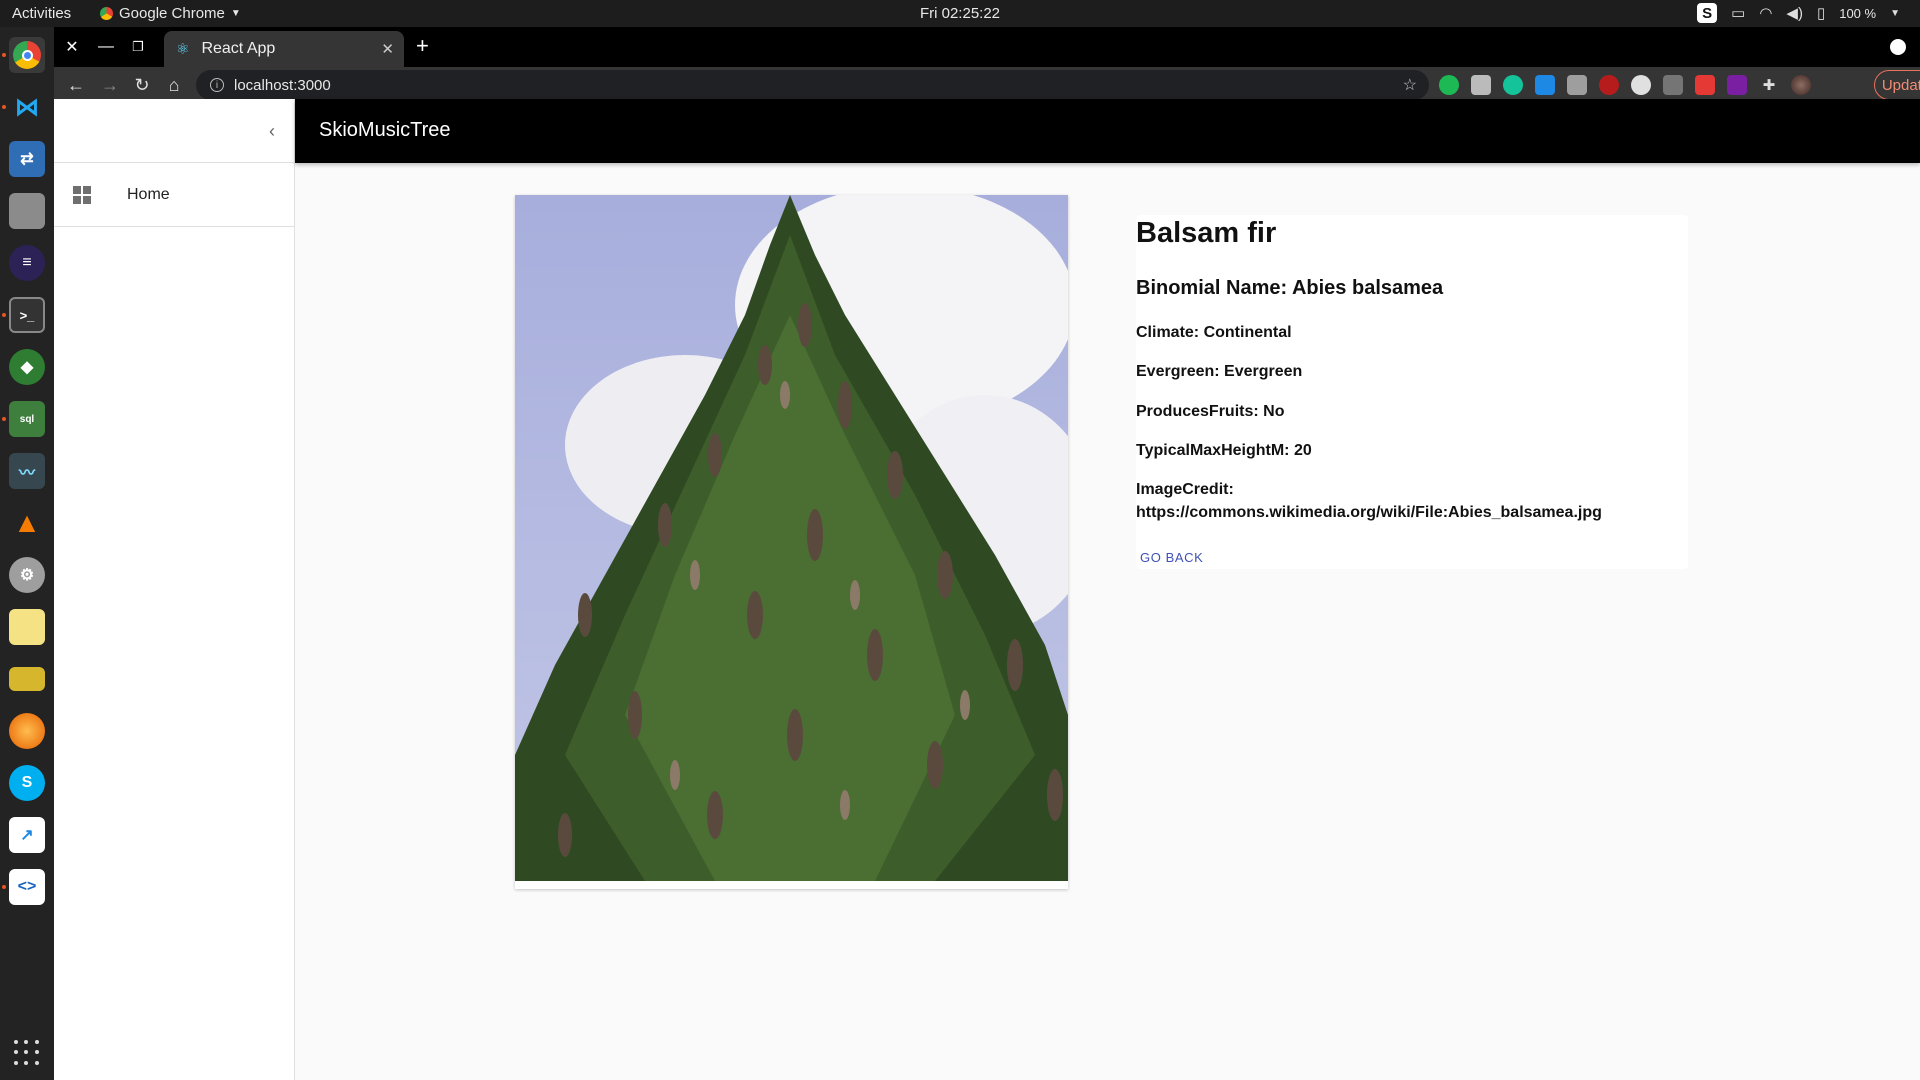 The image size is (1920, 1080). Describe the element at coordinates (1185, 489) in the screenshot. I see `image-credit-label: ImageCredit:` at that location.